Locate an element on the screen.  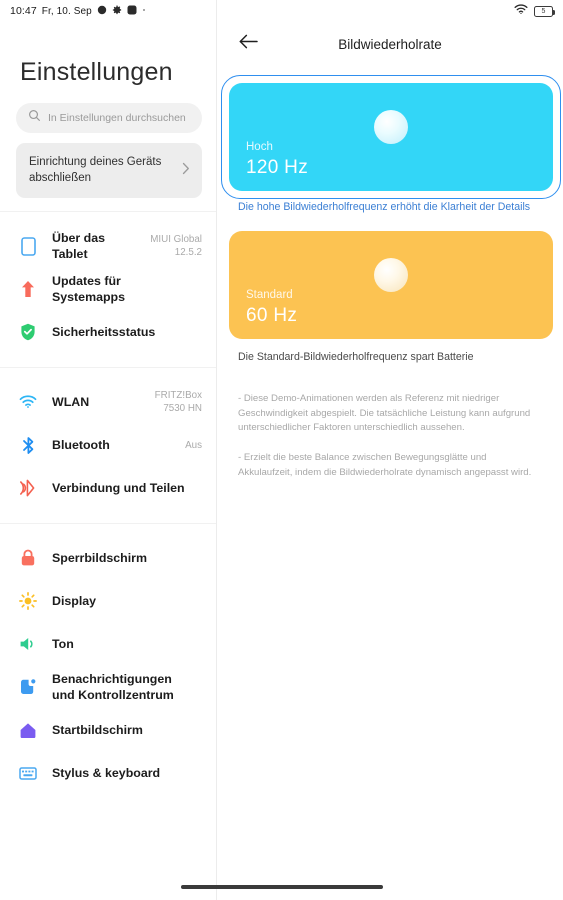
sidebar-item-value: FRITZ!Box 7530 HN is located at coordinates (178, 402).